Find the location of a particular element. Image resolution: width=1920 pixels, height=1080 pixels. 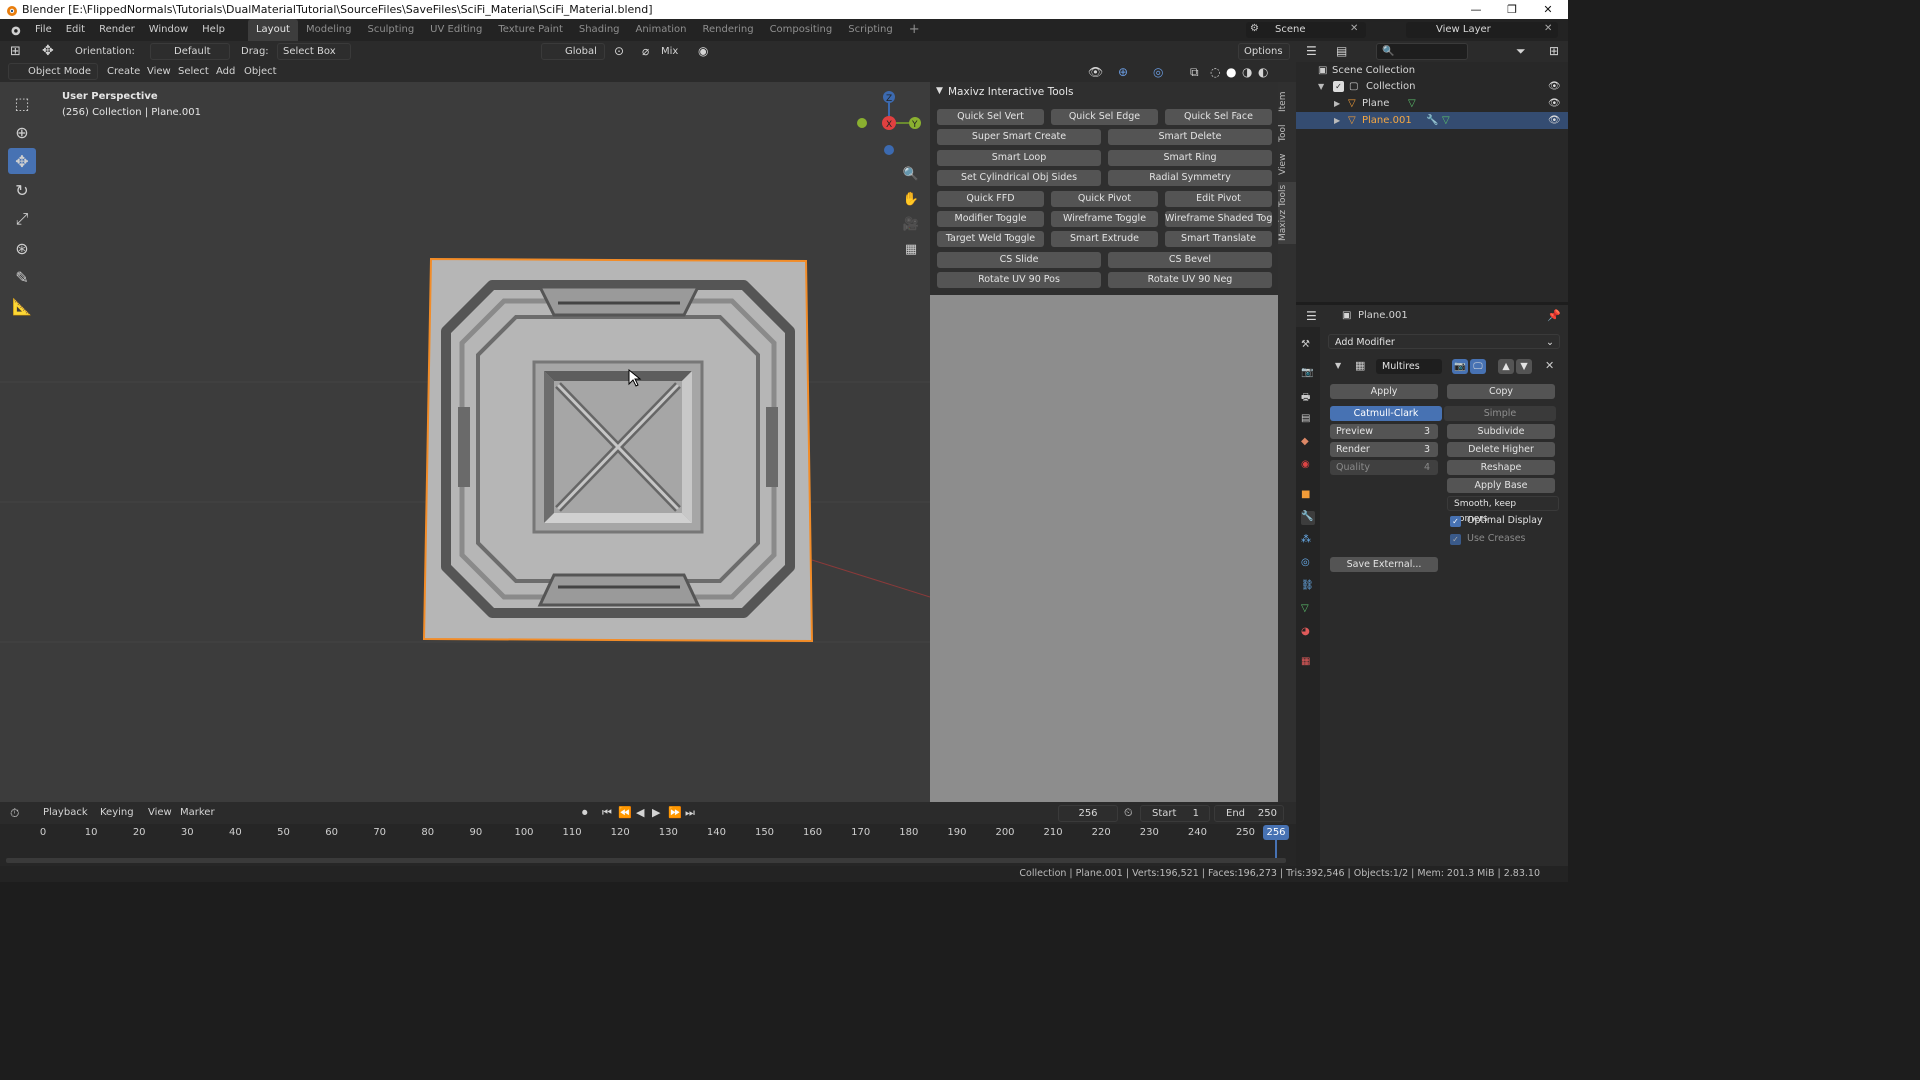

jump-start-icon: ⏮ is located at coordinates (607, 813).